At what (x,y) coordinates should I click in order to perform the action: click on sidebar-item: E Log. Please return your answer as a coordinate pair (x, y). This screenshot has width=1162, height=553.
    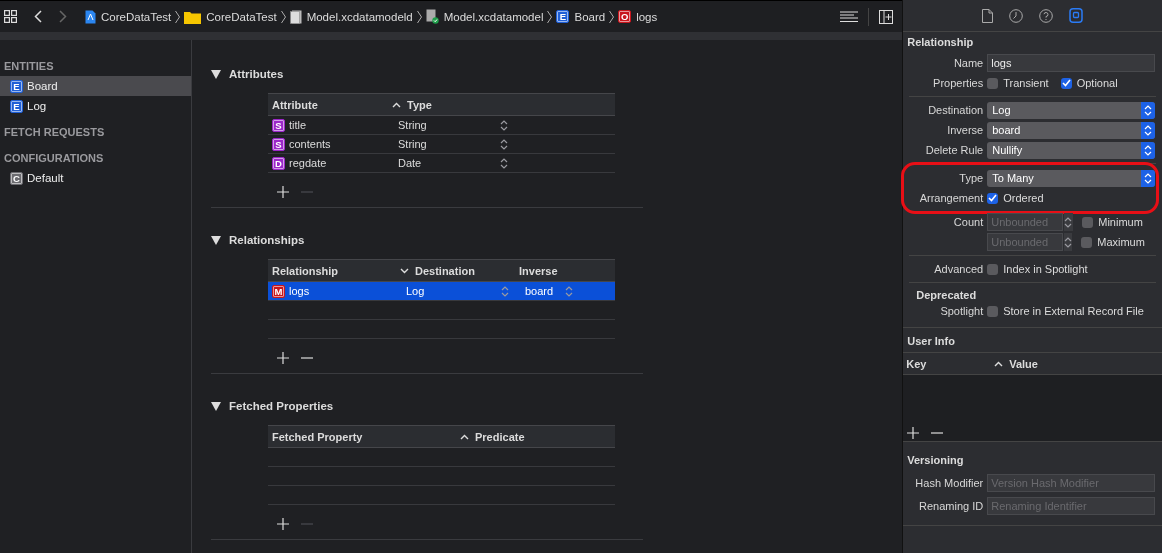
    Looking at the image, I should click on (95, 106).